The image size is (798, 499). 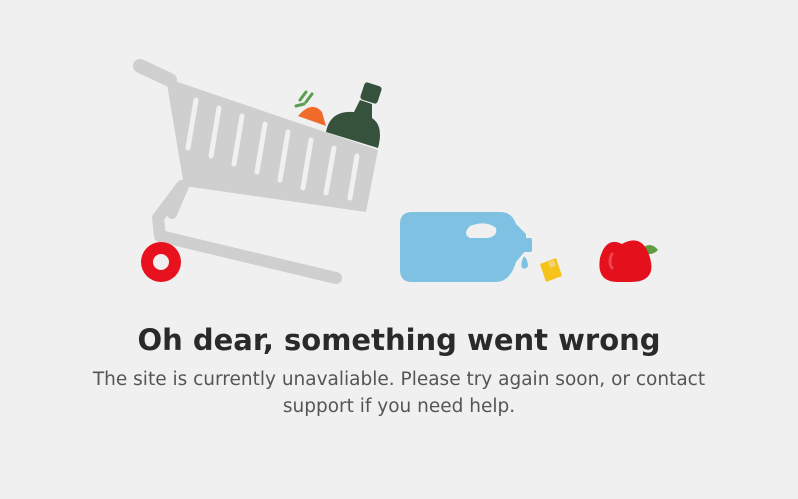 I want to click on water-drop-icon, so click(x=524, y=262).